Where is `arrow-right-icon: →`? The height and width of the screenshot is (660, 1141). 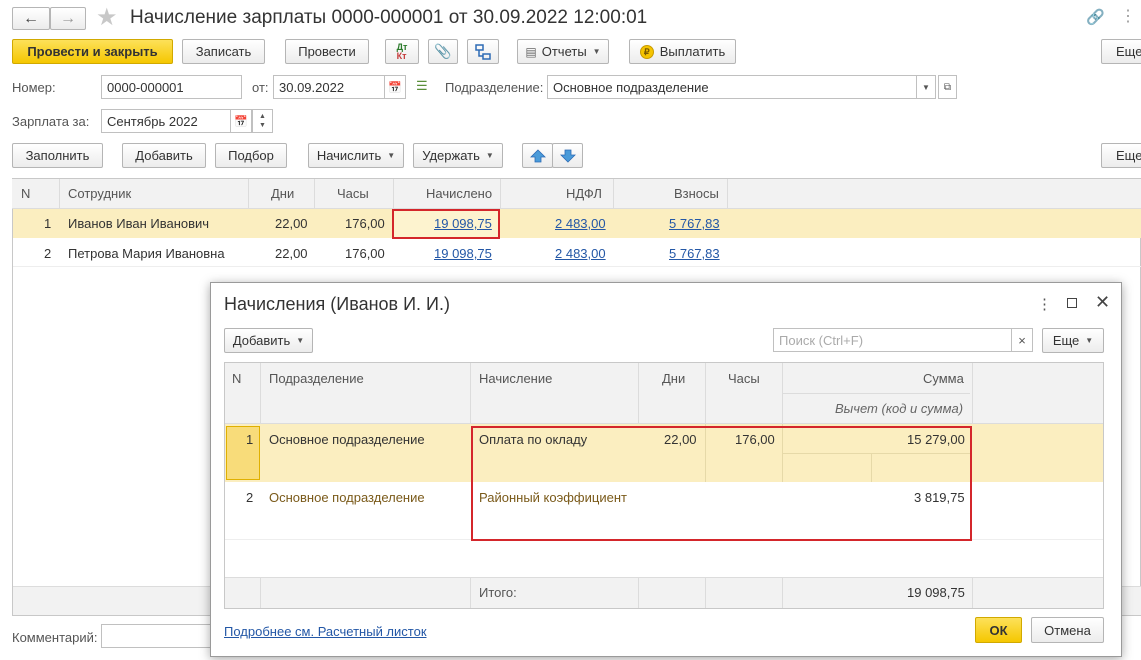 arrow-right-icon: → is located at coordinates (68, 18).